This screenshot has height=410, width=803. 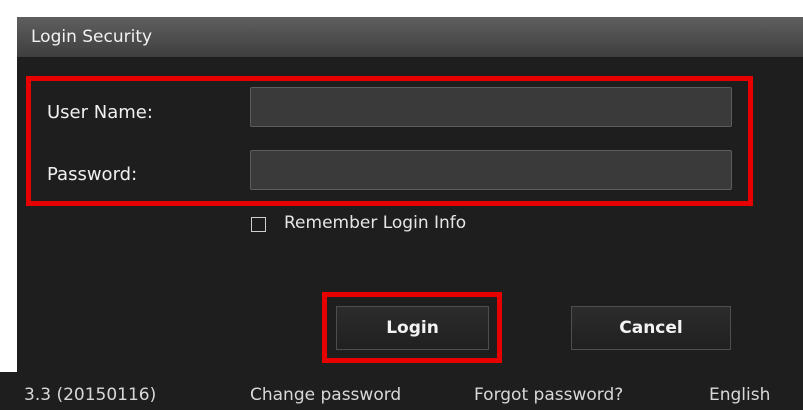 I want to click on cancel-button: Cancel, so click(x=651, y=328).